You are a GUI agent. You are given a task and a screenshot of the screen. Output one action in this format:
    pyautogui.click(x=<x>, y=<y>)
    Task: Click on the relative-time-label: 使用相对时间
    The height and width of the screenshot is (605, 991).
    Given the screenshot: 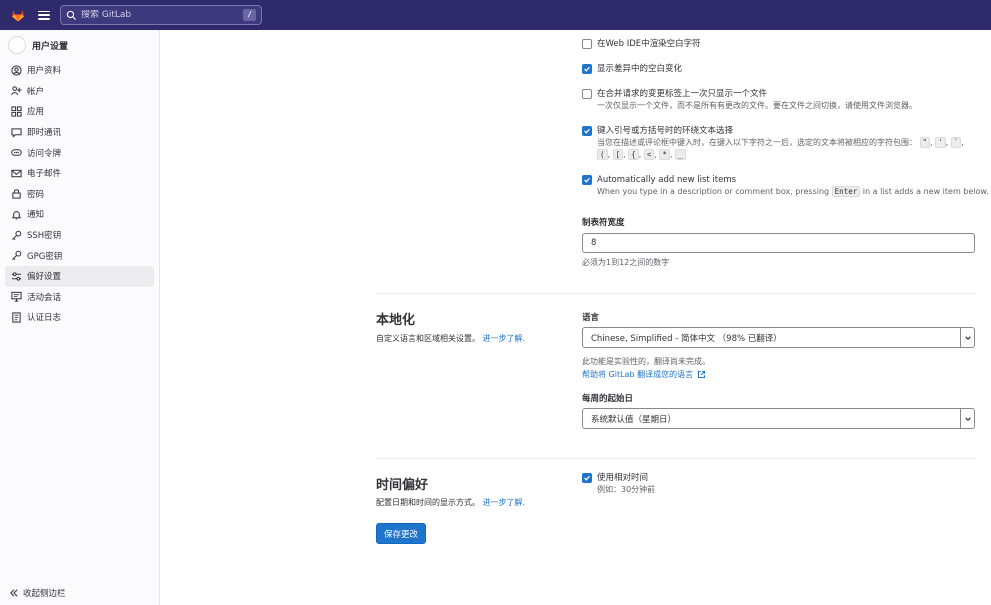 What is the action you would take?
    pyautogui.click(x=623, y=478)
    